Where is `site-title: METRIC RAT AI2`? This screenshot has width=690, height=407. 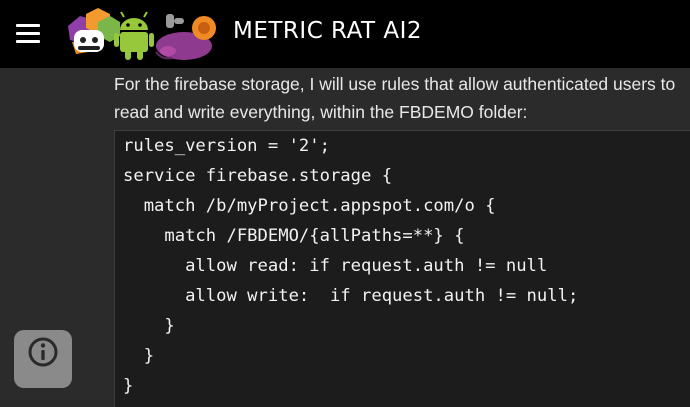 site-title: METRIC RAT AI2 is located at coordinates (327, 31).